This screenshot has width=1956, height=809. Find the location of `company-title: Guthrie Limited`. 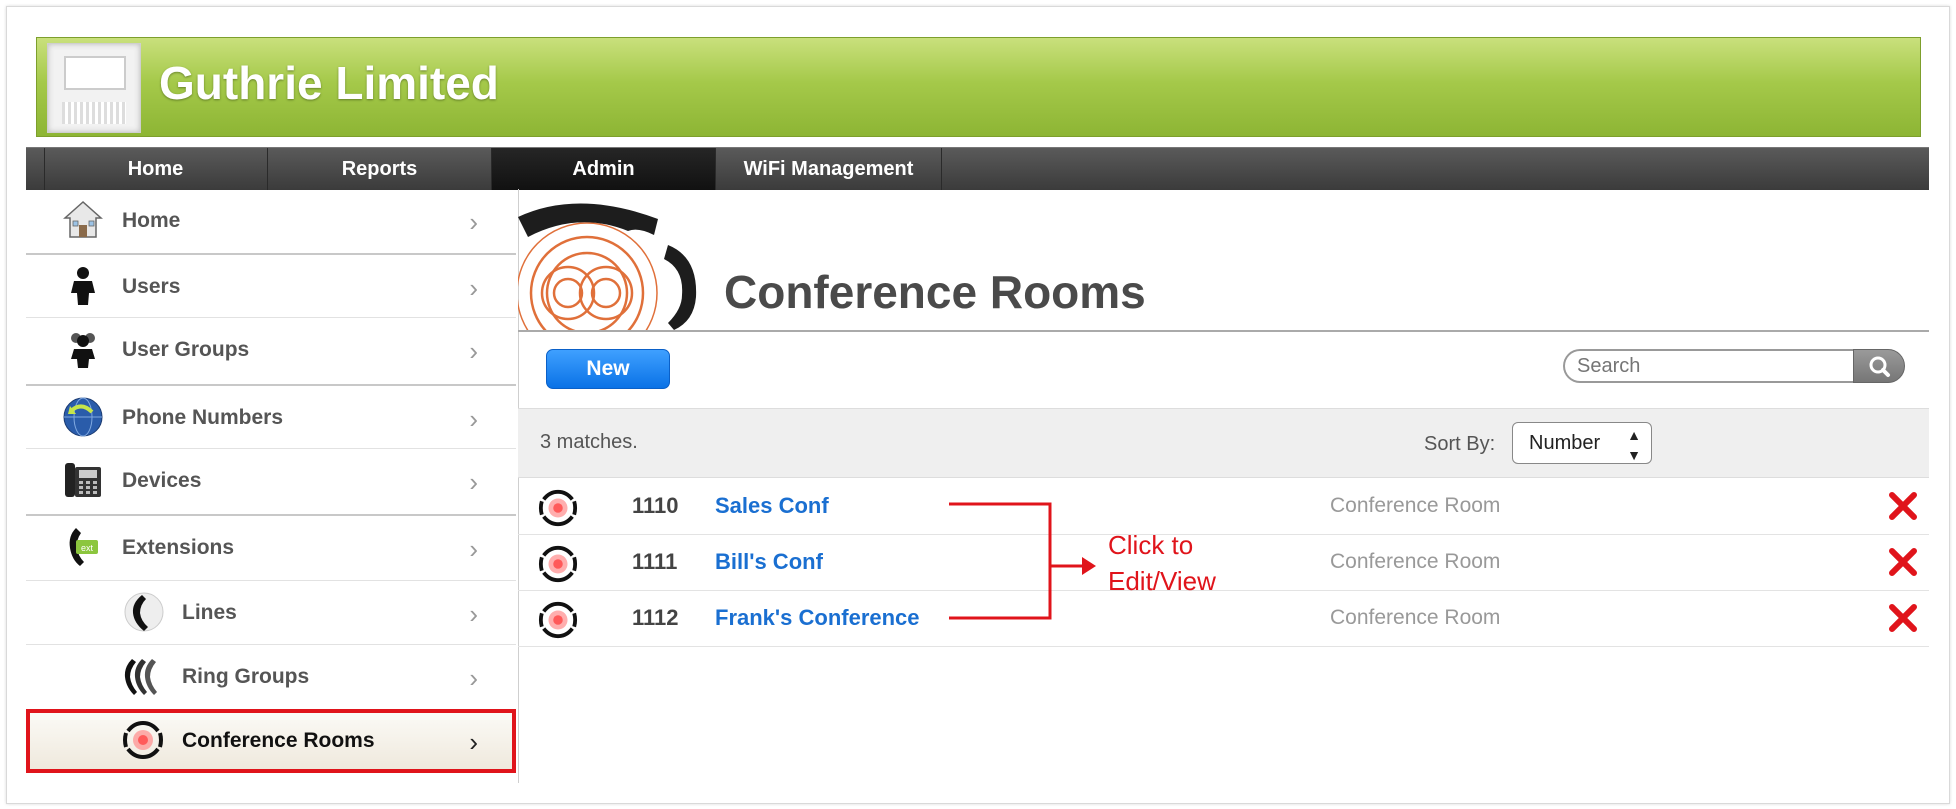

company-title: Guthrie Limited is located at coordinates (329, 83).